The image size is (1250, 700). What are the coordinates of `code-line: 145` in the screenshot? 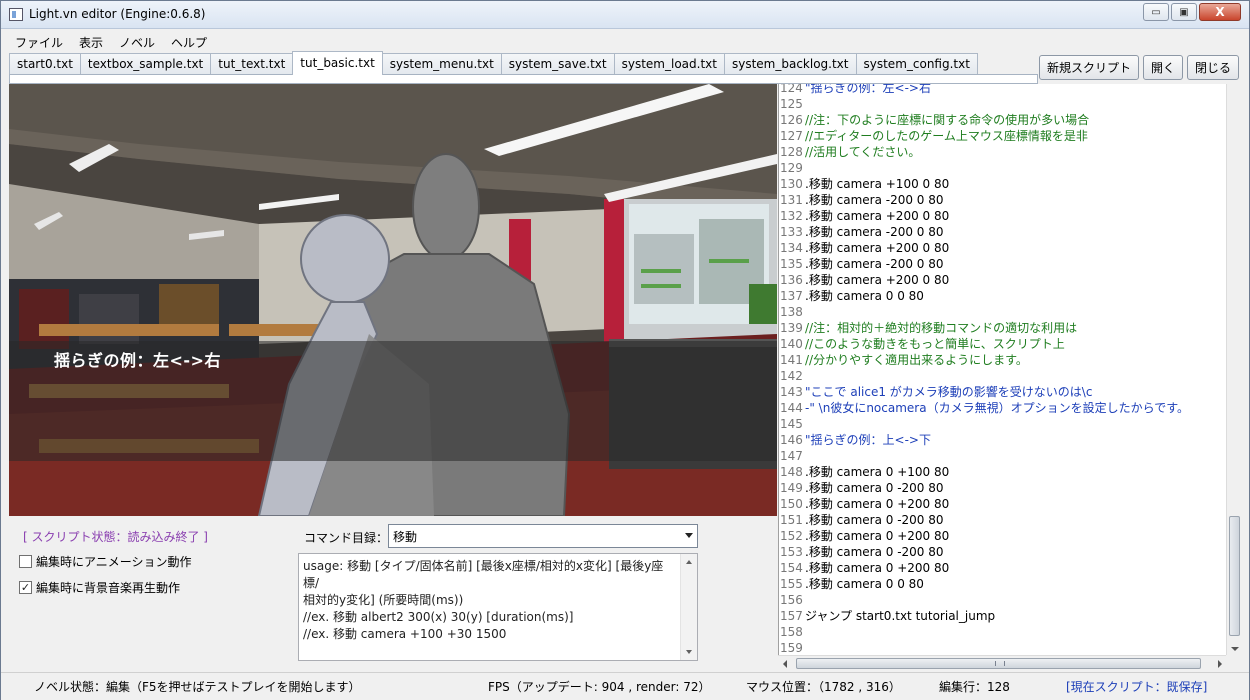 It's located at (792, 424).